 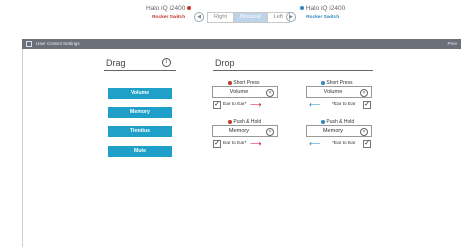 I want to click on right-short-press-slot: Volume ×, so click(x=339, y=92).